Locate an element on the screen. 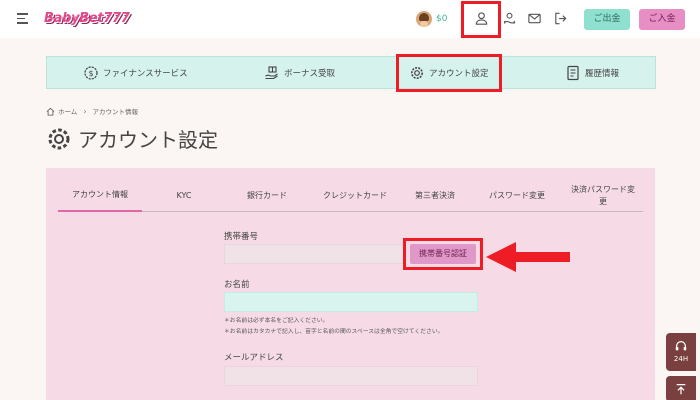  gift-hand-icon is located at coordinates (271, 72).